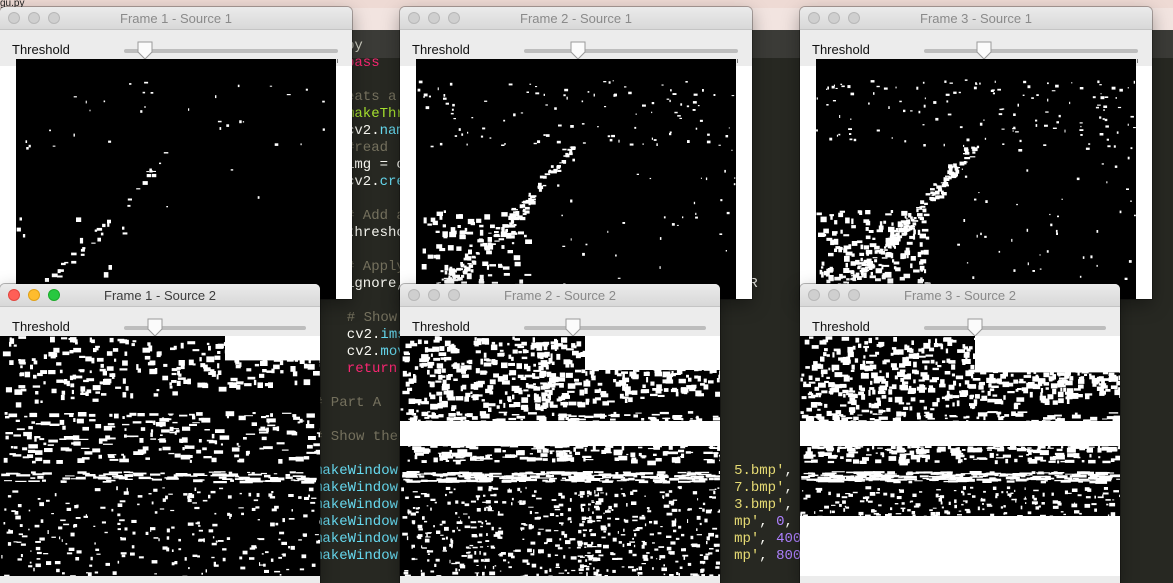 The width and height of the screenshot is (1173, 583). I want to click on code-token: return, so click(364, 369).